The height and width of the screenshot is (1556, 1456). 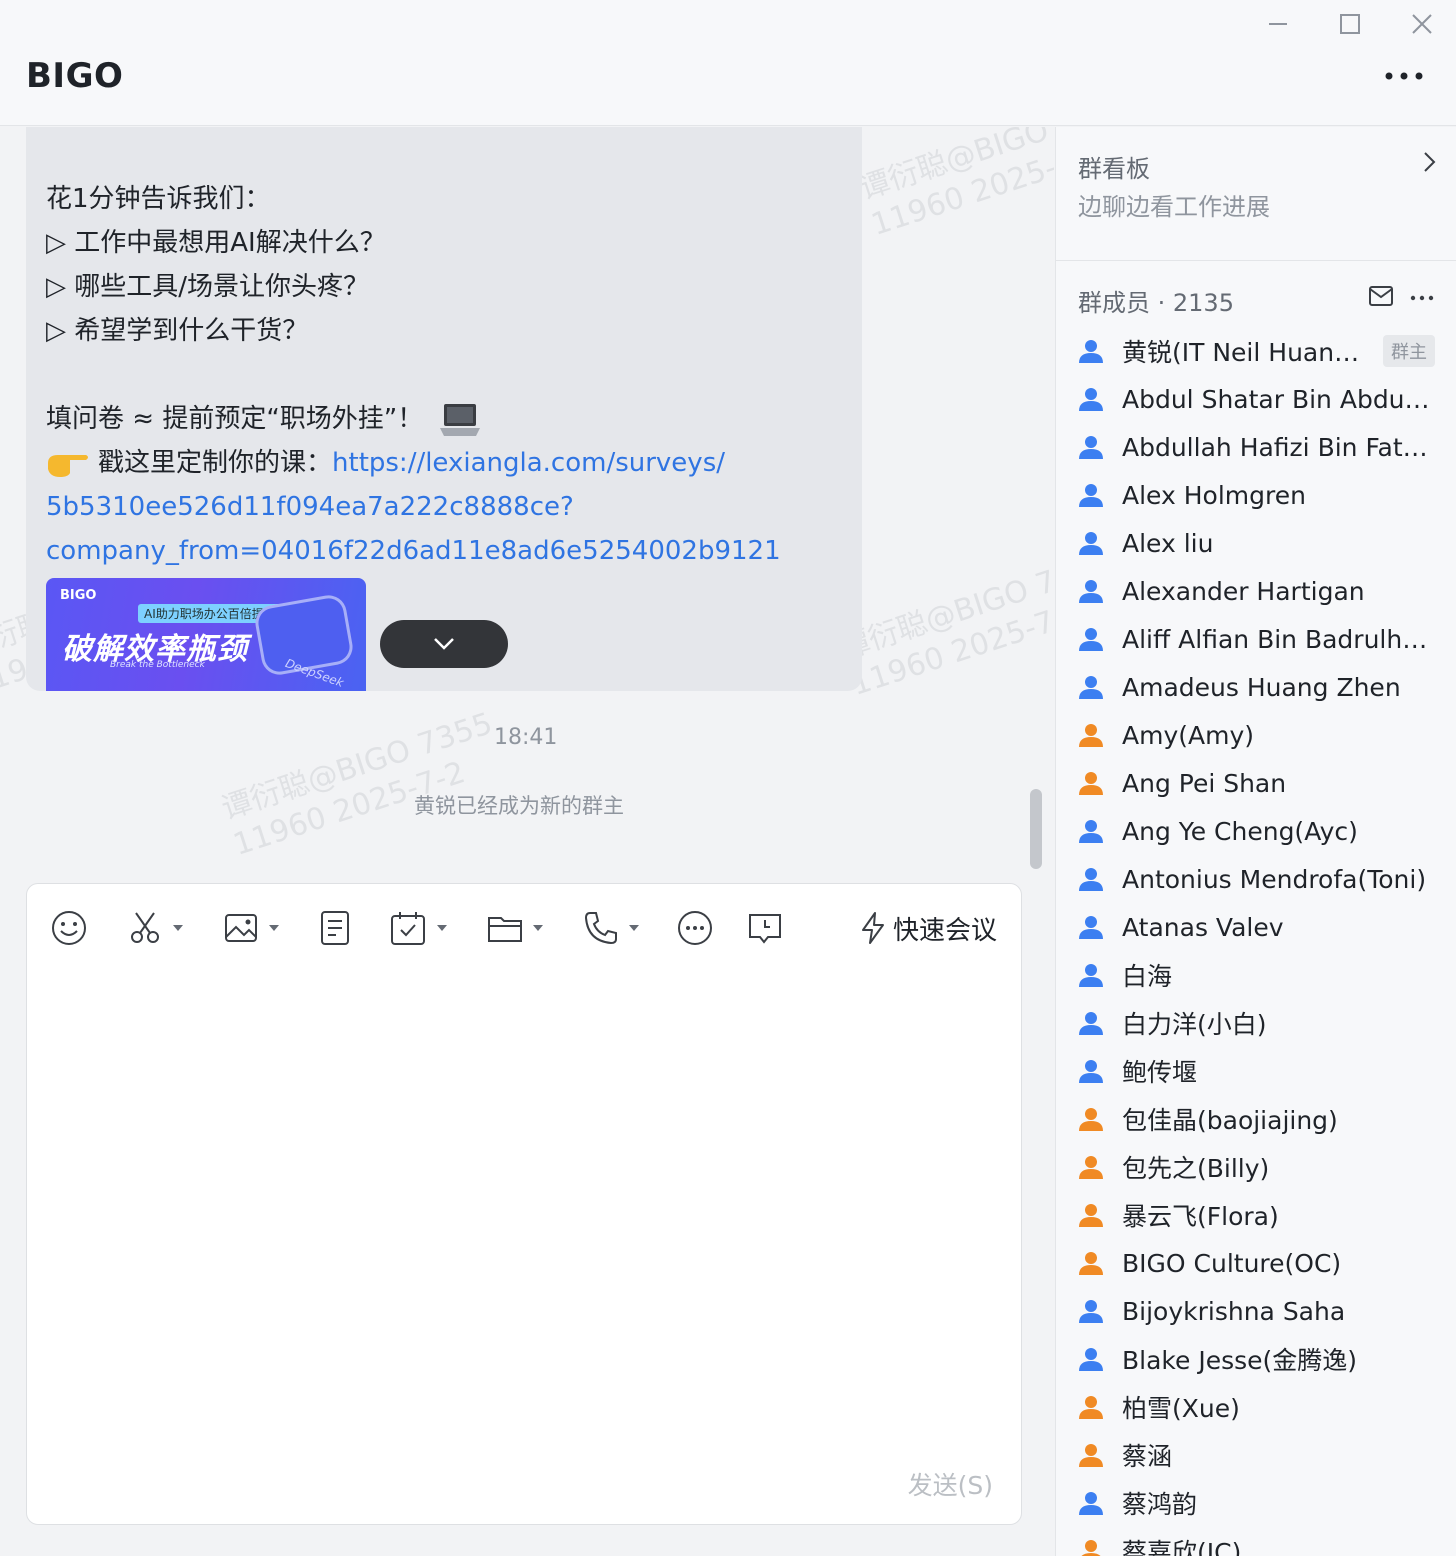 I want to click on emoji-button, so click(x=69, y=928).